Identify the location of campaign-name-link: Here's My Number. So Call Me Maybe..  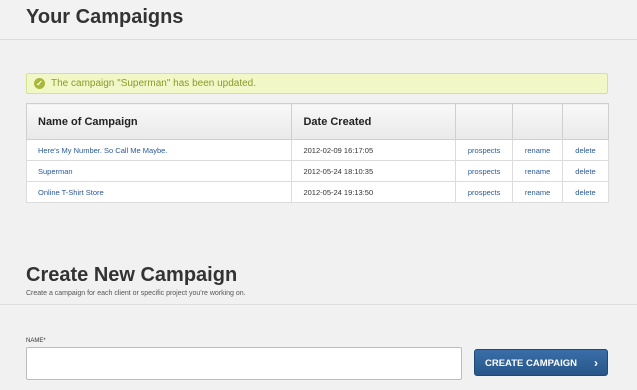
(159, 150).